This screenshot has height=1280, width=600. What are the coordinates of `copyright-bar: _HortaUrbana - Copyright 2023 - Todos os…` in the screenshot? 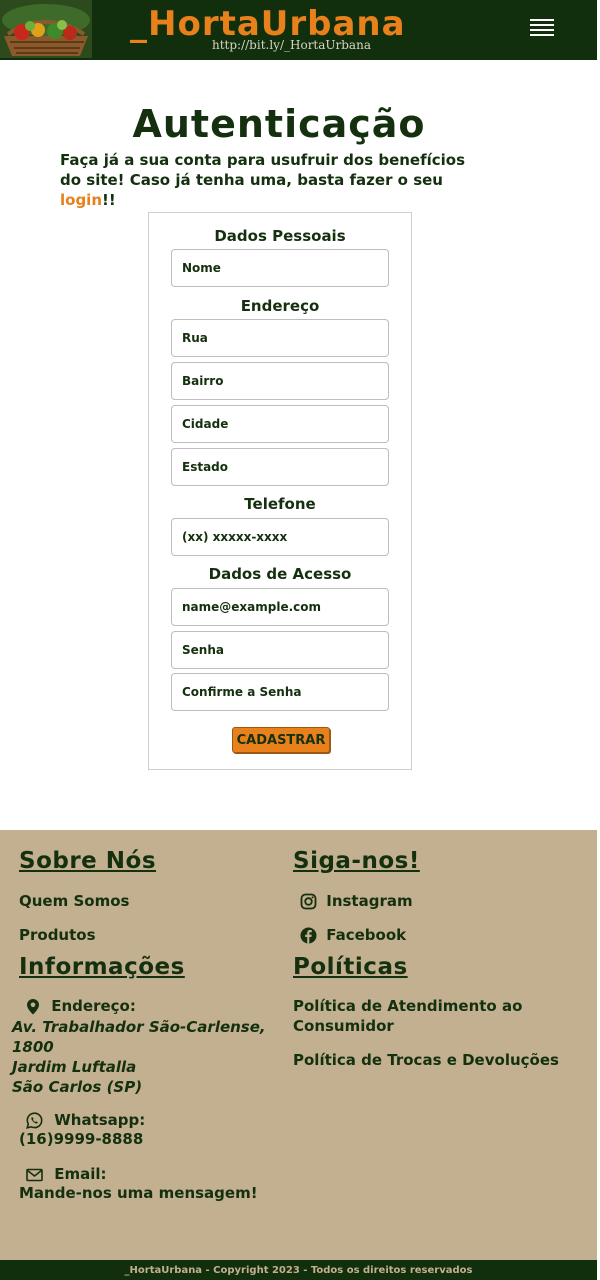 It's located at (298, 1270).